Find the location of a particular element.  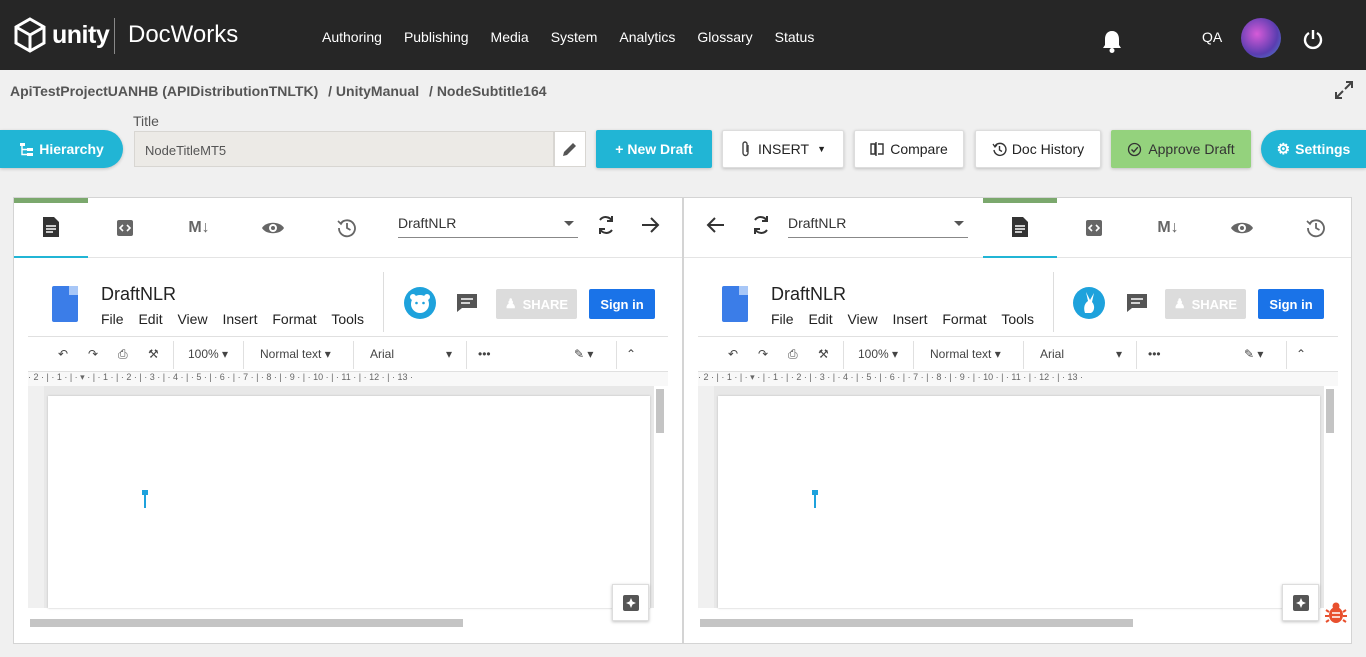

settings-button: ⚙ Settings is located at coordinates (1313, 149).